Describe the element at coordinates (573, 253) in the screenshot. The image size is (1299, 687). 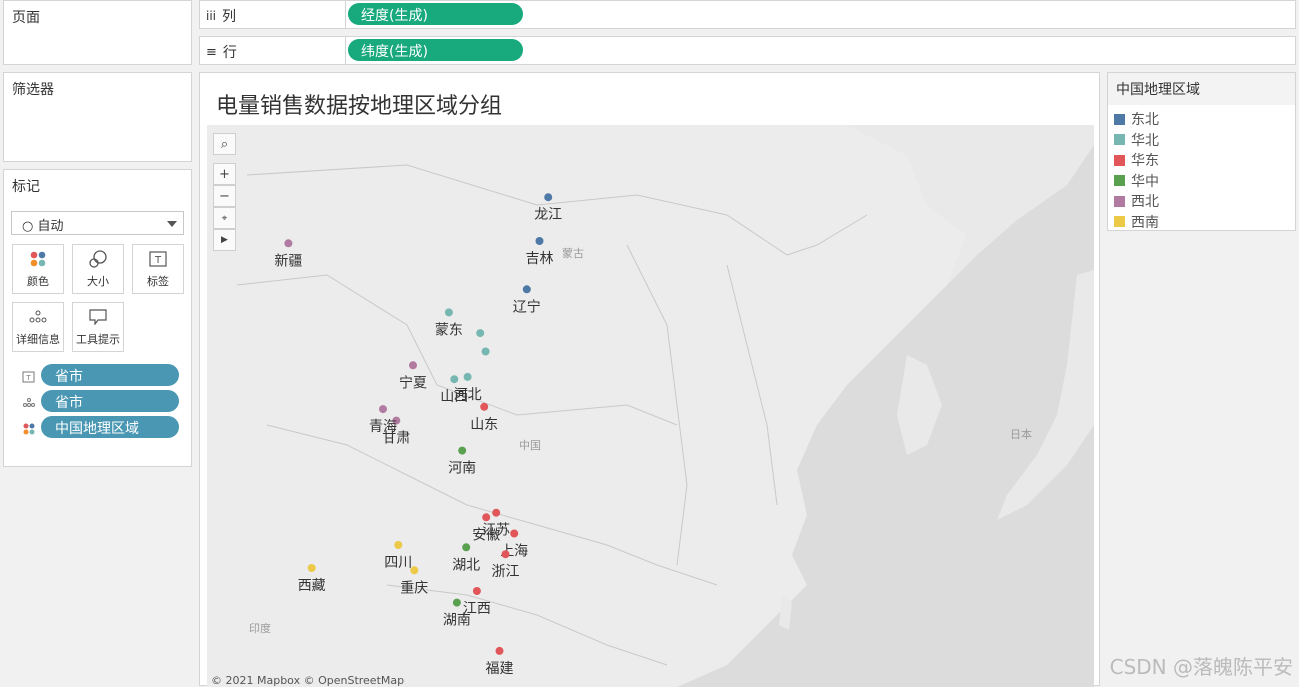
I see `basemap-label: 蒙古` at that location.